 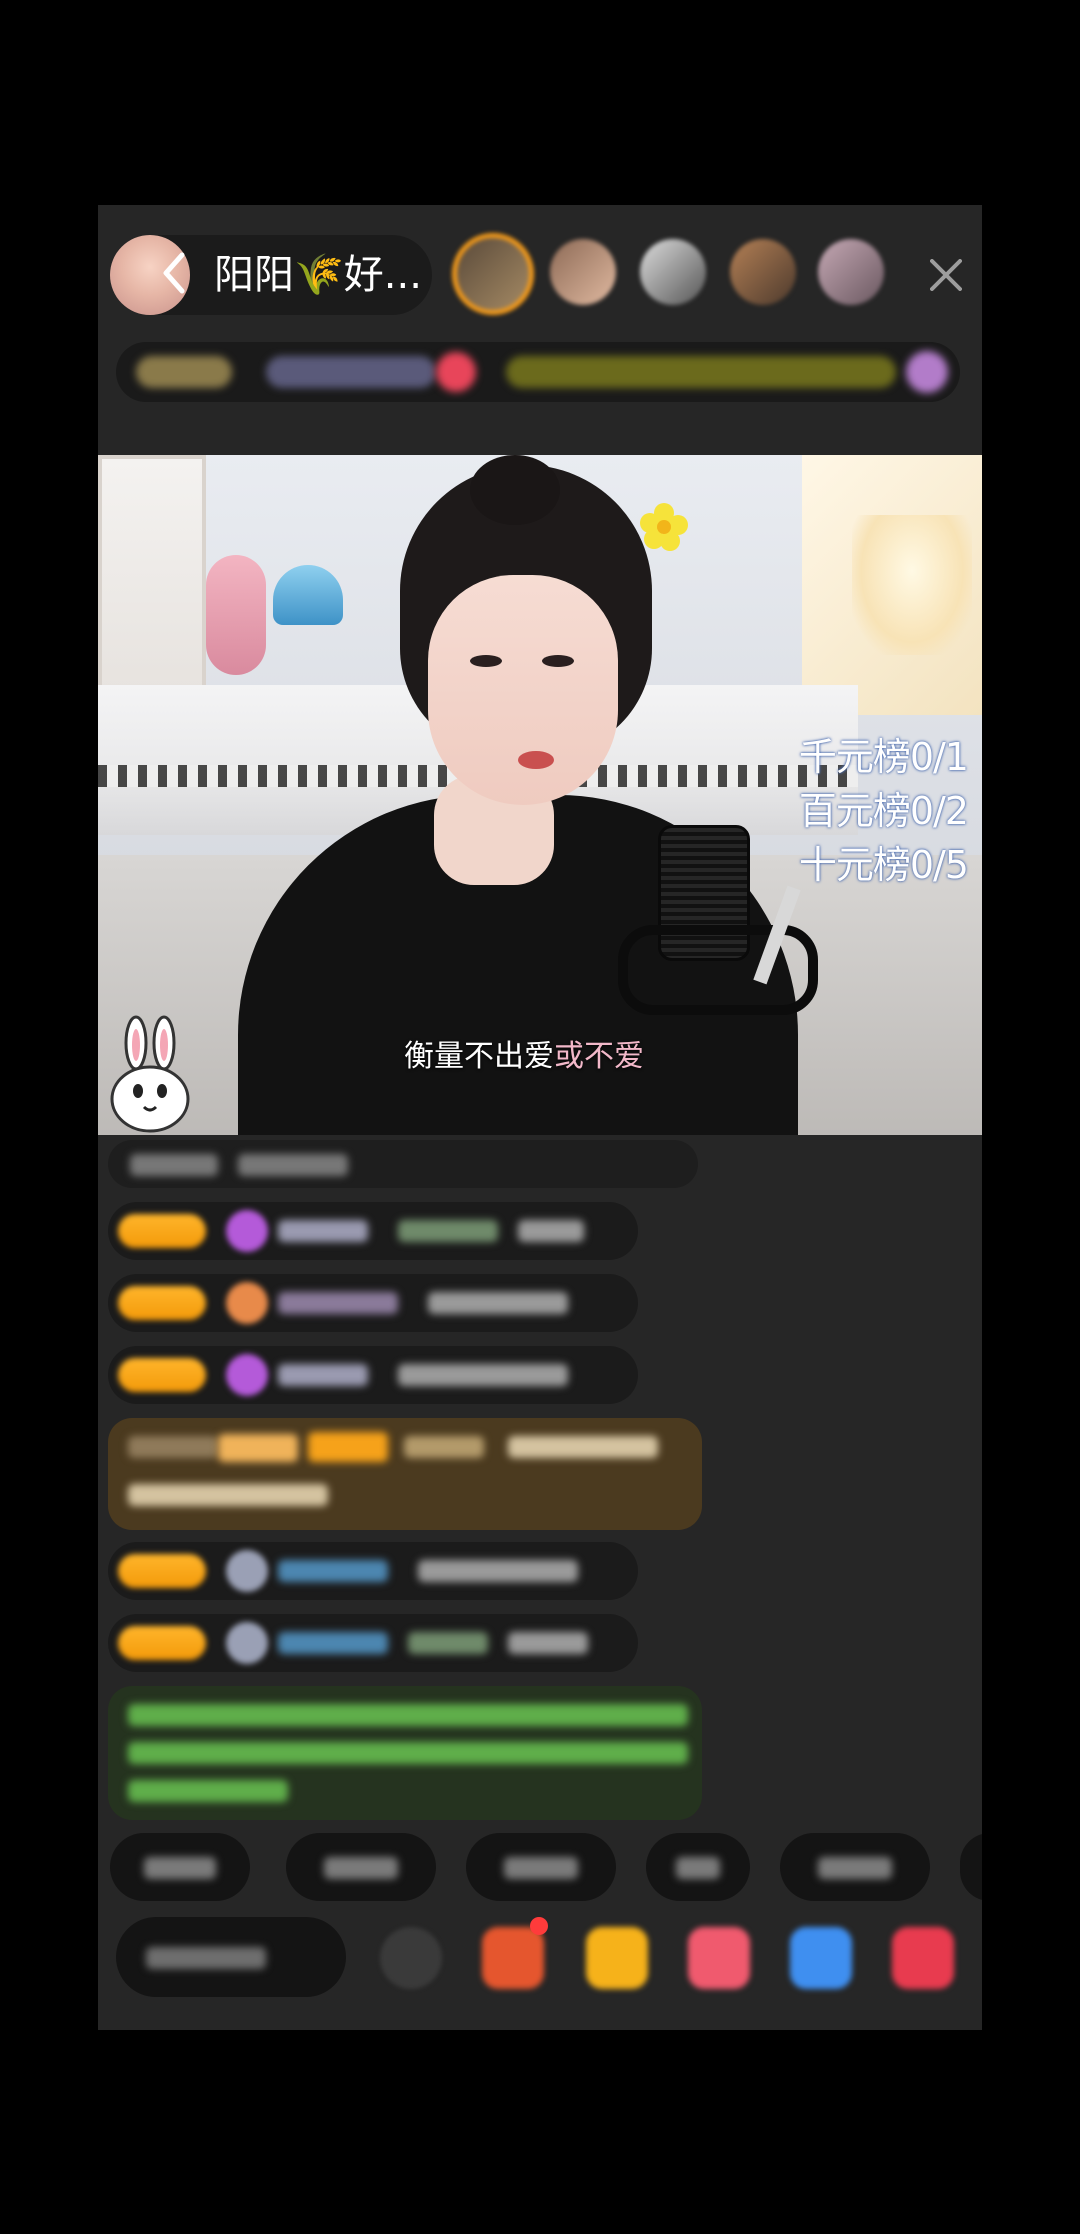 What do you see at coordinates (258, 1448) in the screenshot?
I see `level-badge` at bounding box center [258, 1448].